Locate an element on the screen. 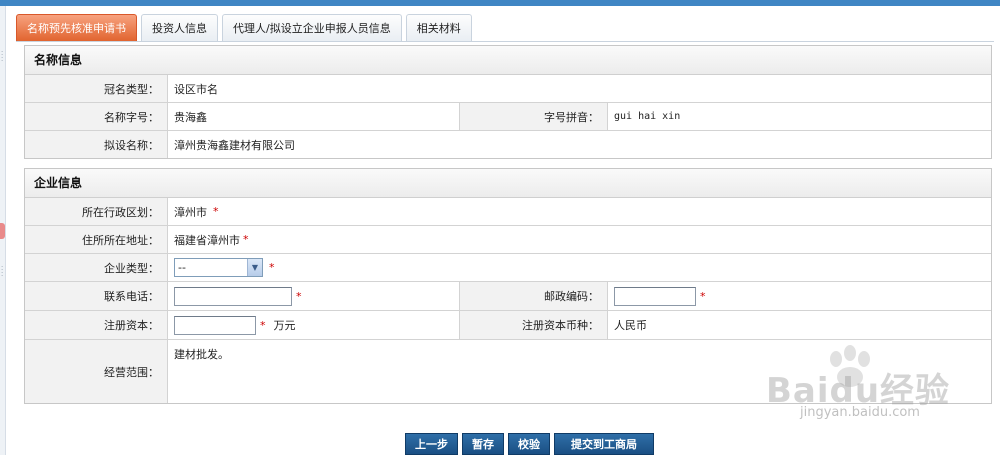 The width and height of the screenshot is (1000, 455). tab-name-application: 名称预先核准申请书 is located at coordinates (76, 27).